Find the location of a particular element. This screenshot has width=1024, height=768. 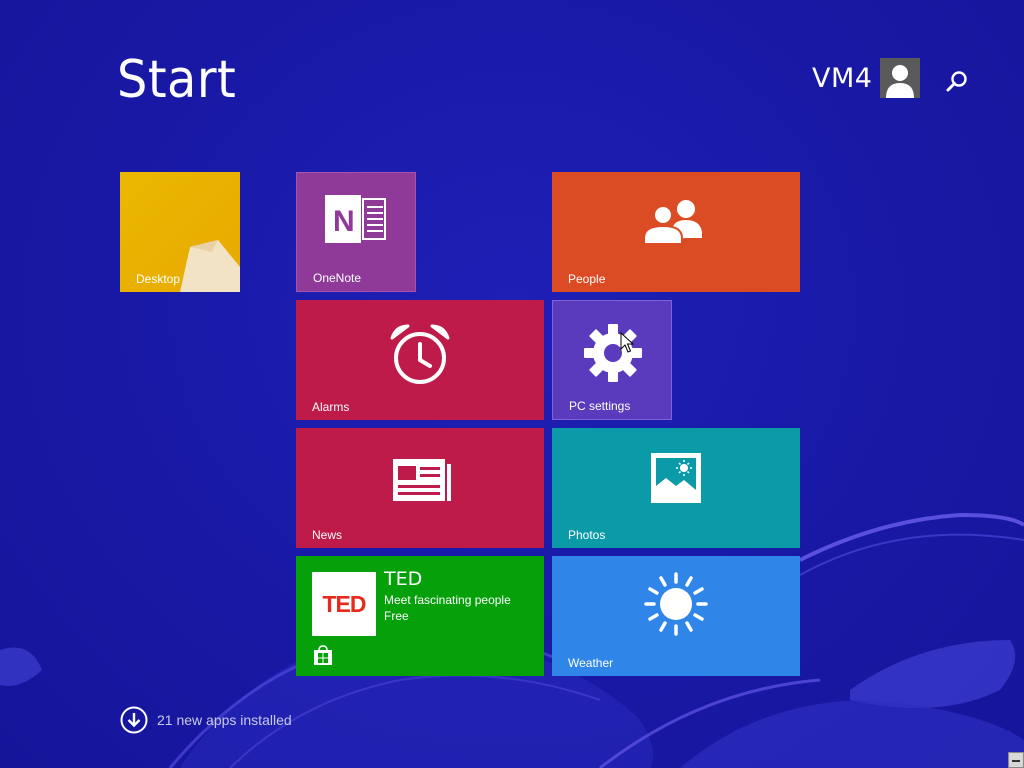

tile-label: People is located at coordinates (587, 279).